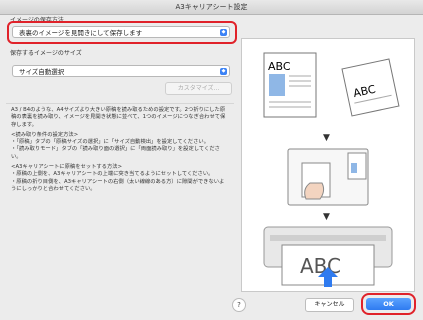  Describe the element at coordinates (42, 72) in the screenshot. I see `save-size-value: サイズ自動選択` at that location.